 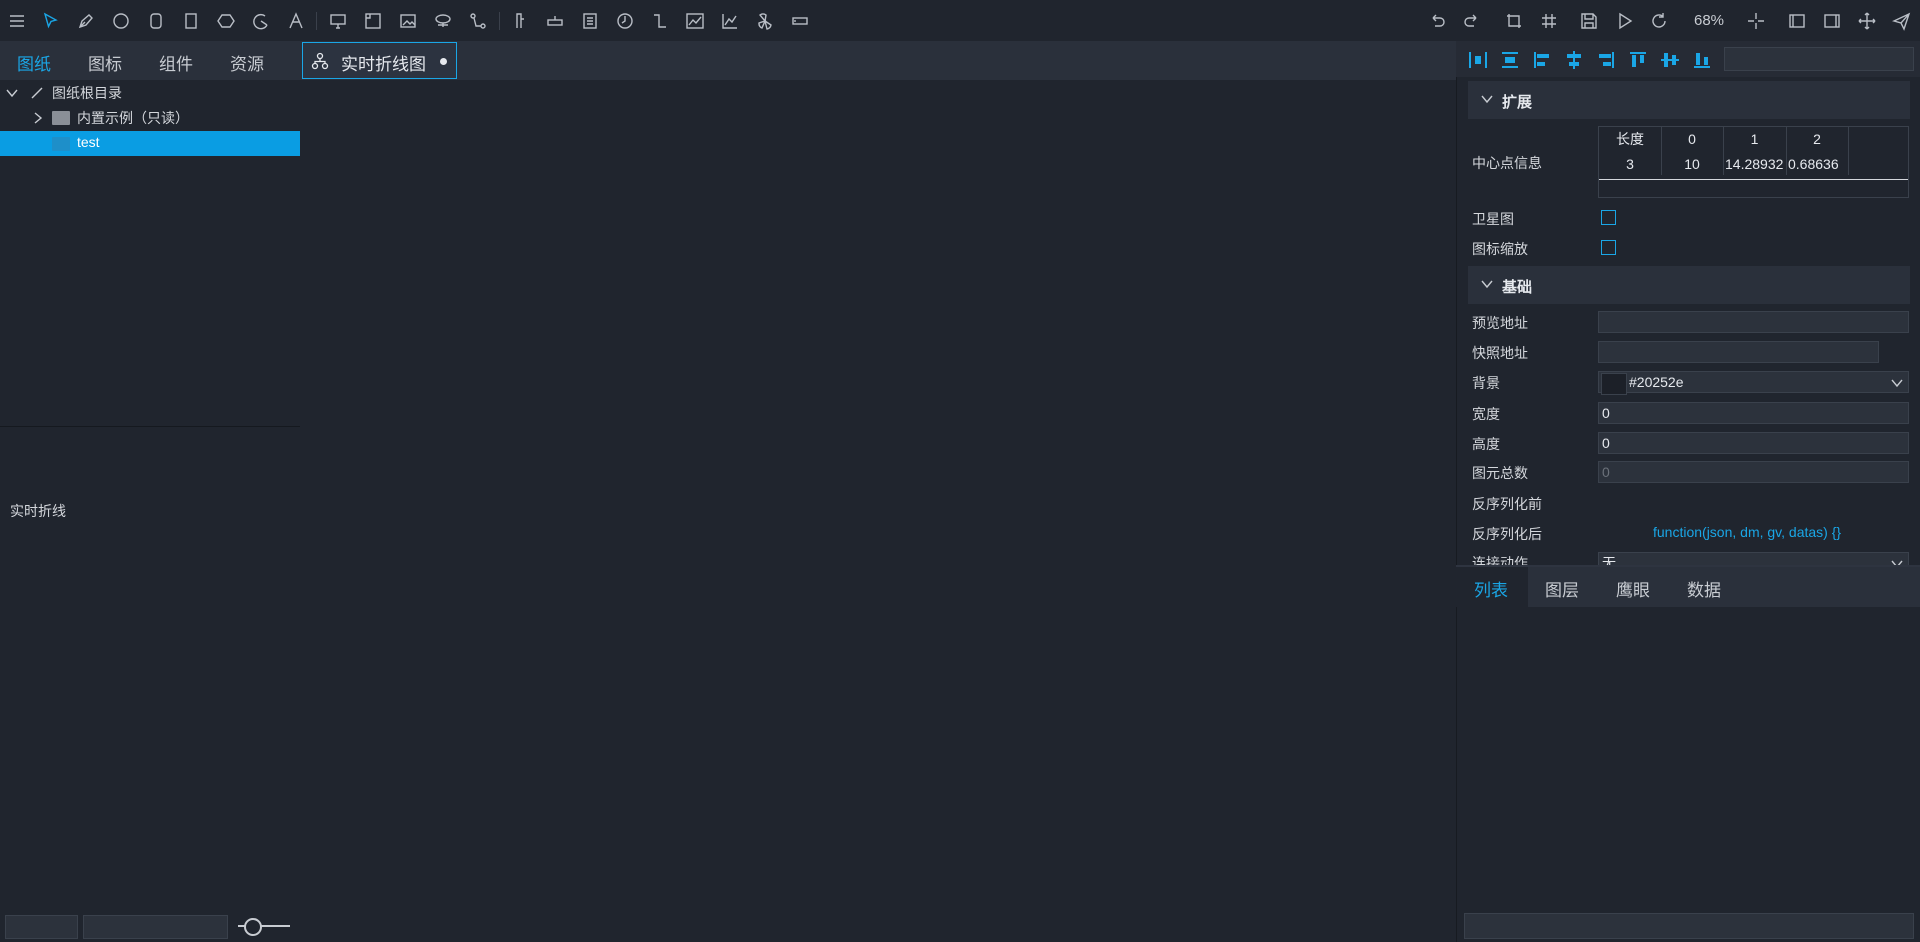 What do you see at coordinates (156, 21) in the screenshot?
I see `rounded-rect-icon` at bounding box center [156, 21].